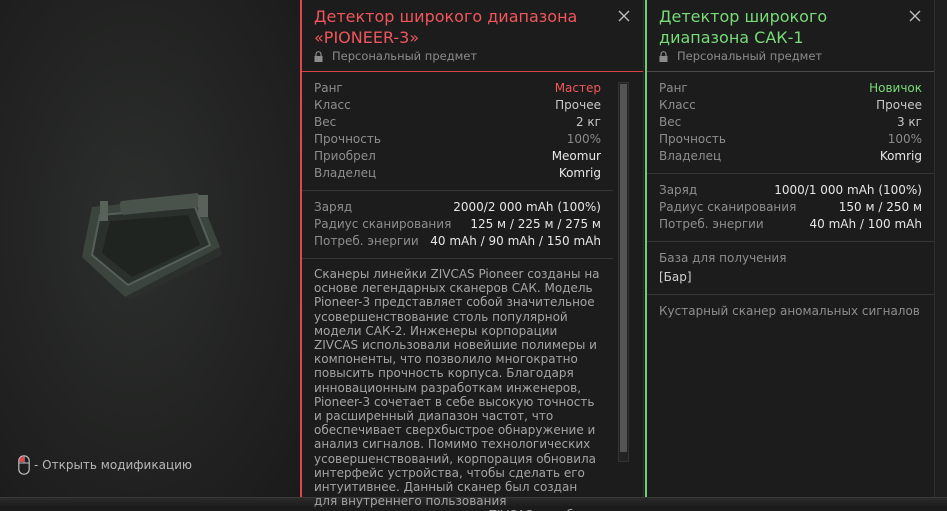  I want to click on open-modification-text: - Открыть модификацию, so click(113, 465).